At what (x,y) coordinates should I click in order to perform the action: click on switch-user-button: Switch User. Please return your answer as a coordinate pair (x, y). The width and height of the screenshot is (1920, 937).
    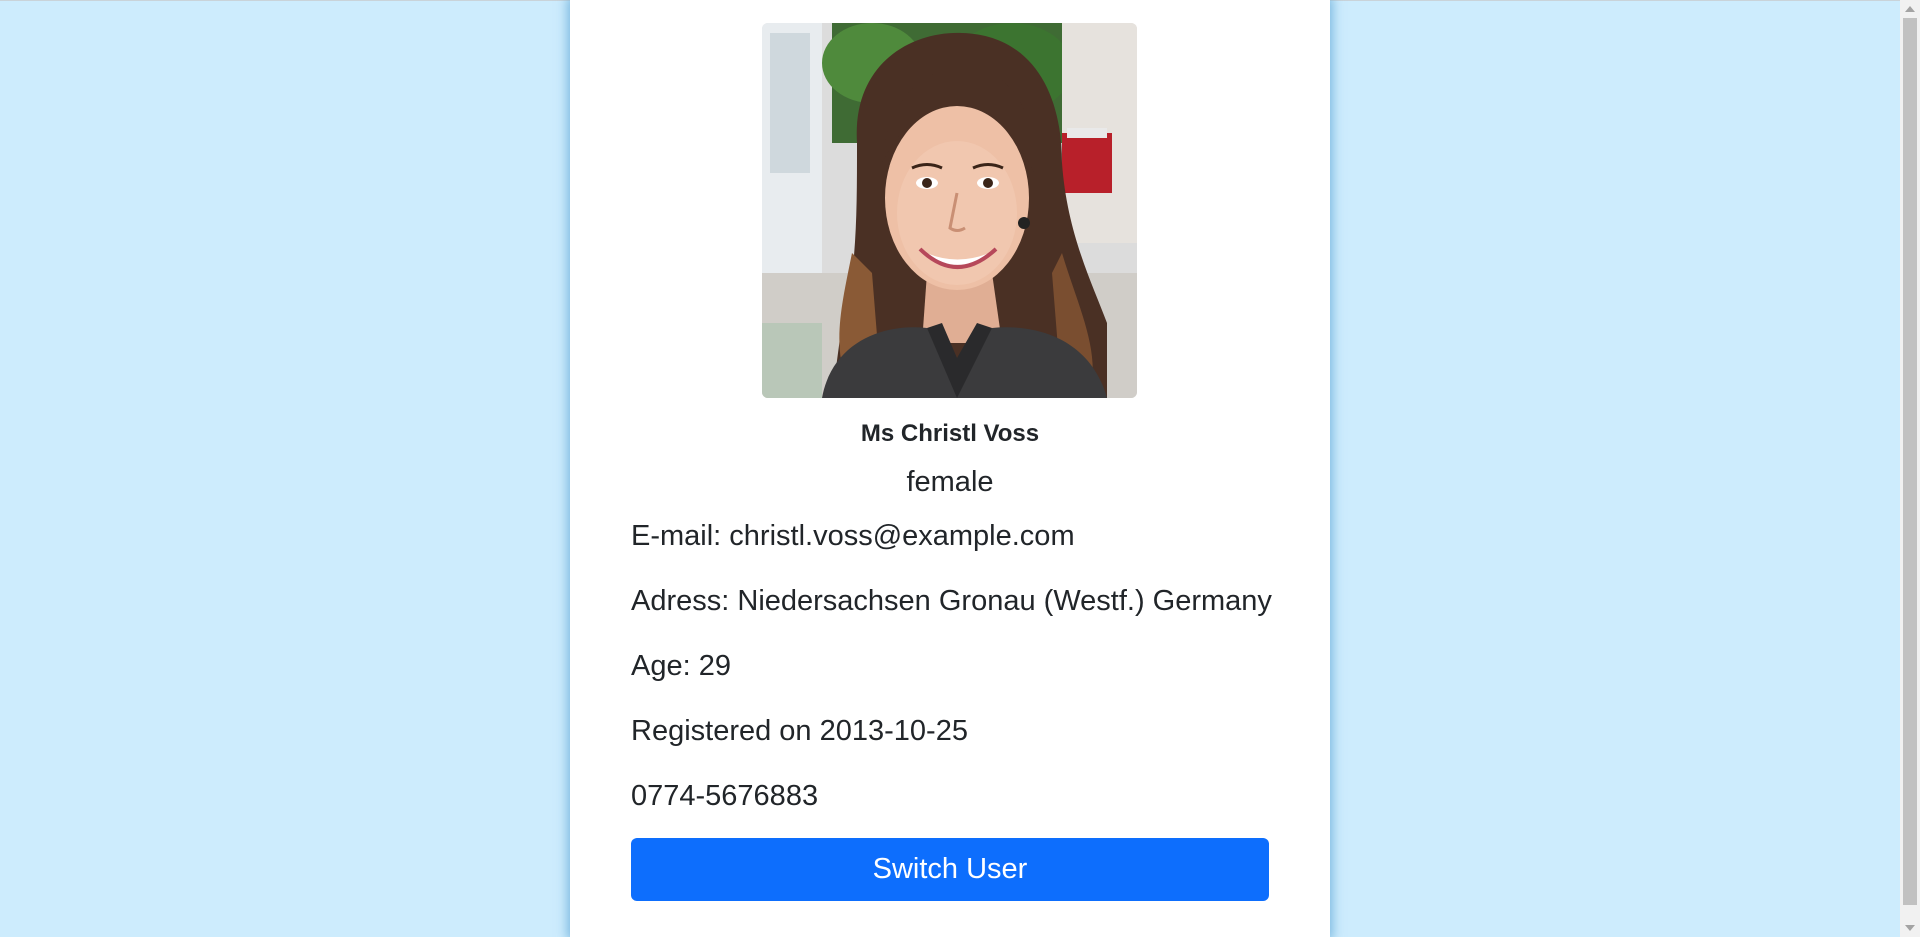
    Looking at the image, I should click on (950, 869).